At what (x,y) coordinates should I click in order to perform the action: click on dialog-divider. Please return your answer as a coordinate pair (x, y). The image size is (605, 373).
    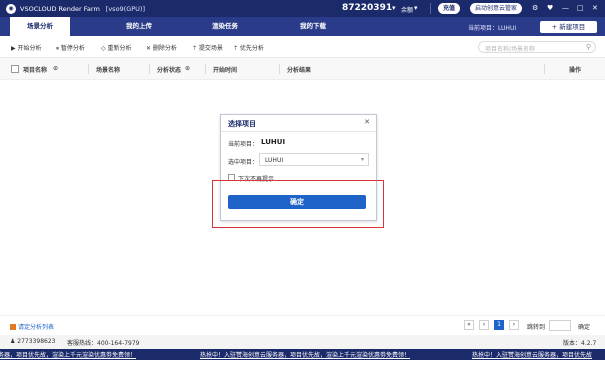
    Looking at the image, I should click on (298, 131).